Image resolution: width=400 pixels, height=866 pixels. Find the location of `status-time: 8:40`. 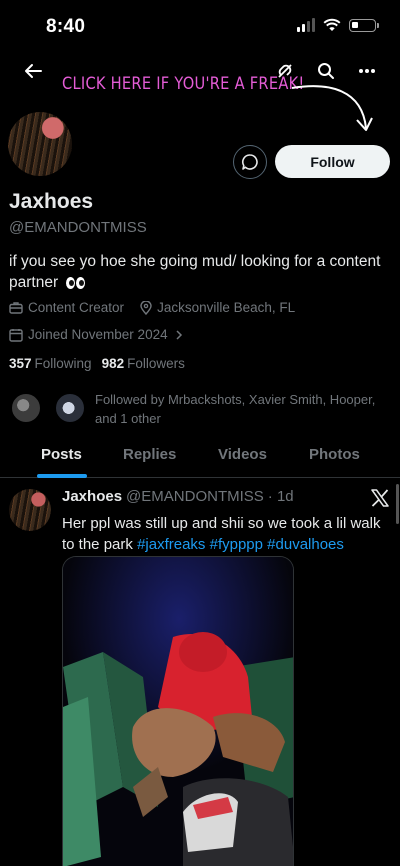

status-time: 8:40 is located at coordinates (66, 26).